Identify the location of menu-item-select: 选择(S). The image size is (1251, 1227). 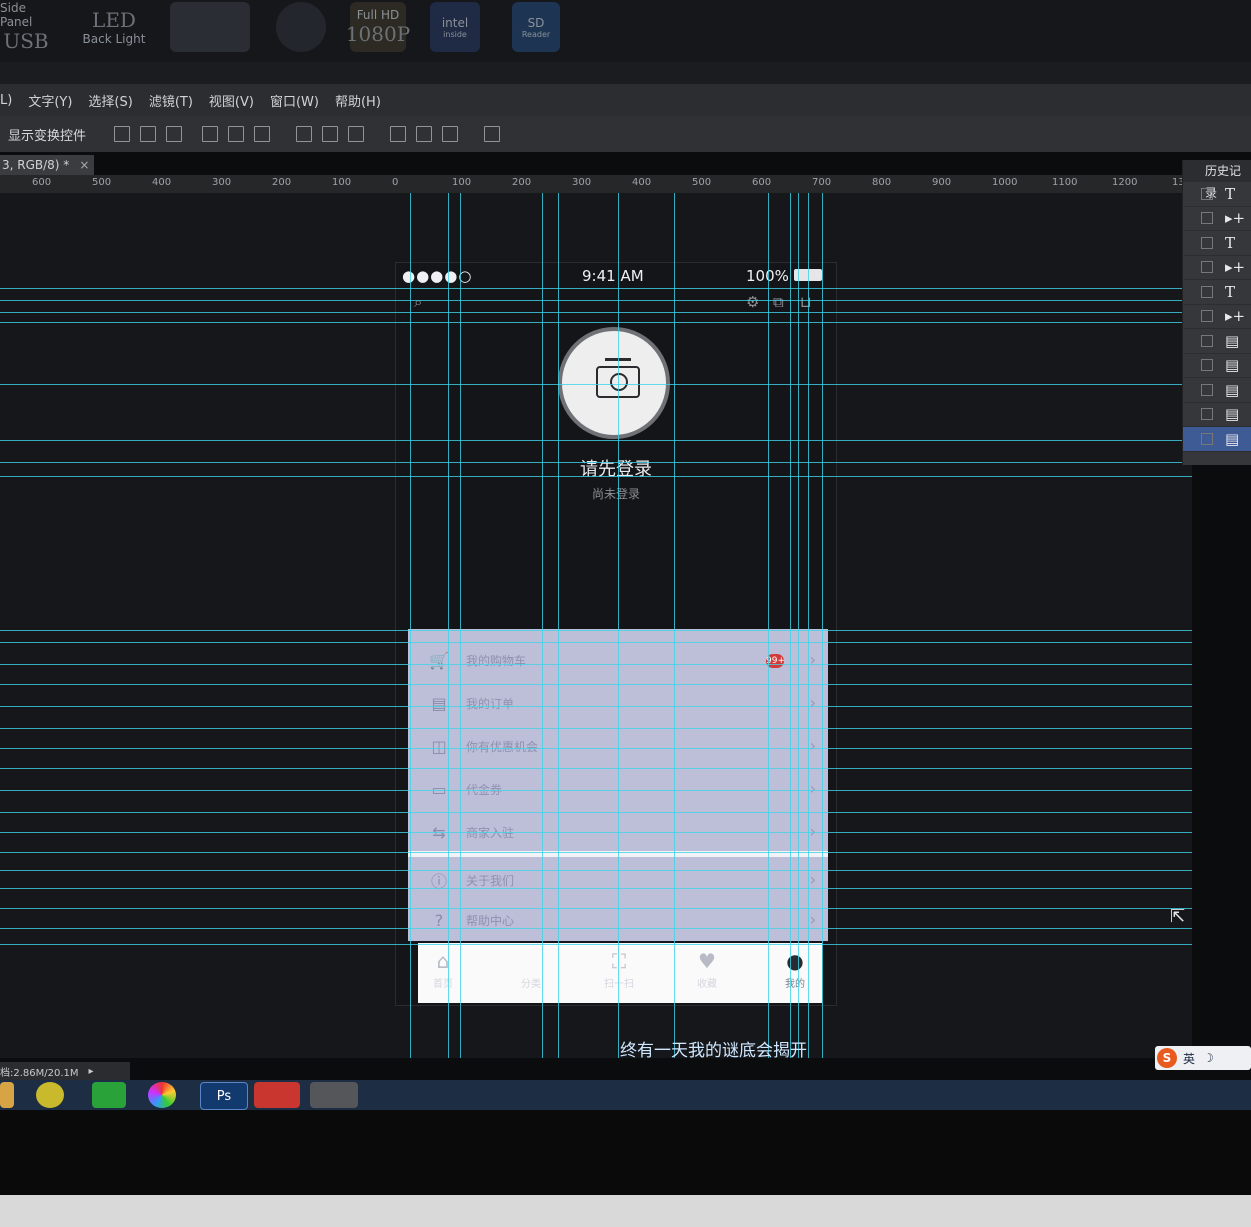
(110, 100).